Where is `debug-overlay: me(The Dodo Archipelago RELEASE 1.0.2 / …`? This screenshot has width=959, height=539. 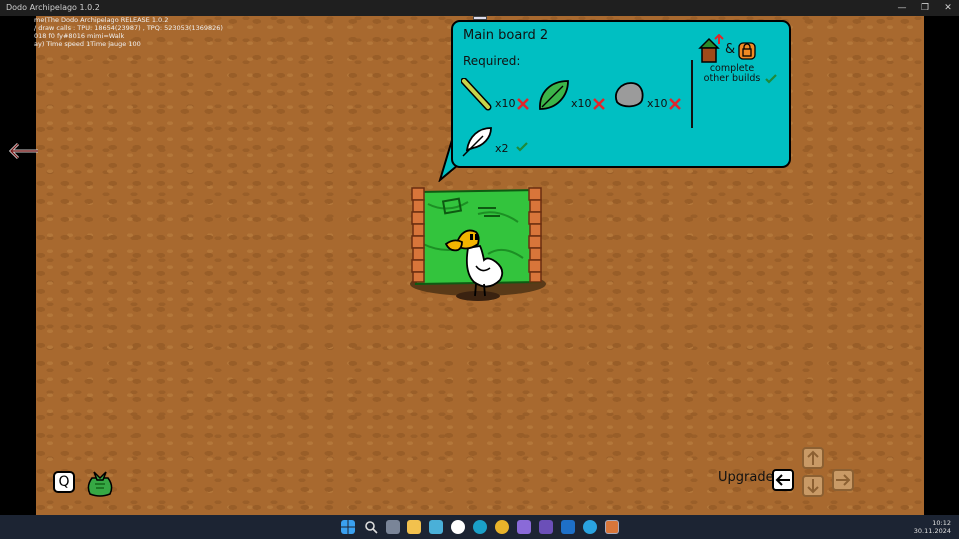
debug-overlay: me(The Dodo Archipelago RELEASE 1.0.2 / … is located at coordinates (128, 32).